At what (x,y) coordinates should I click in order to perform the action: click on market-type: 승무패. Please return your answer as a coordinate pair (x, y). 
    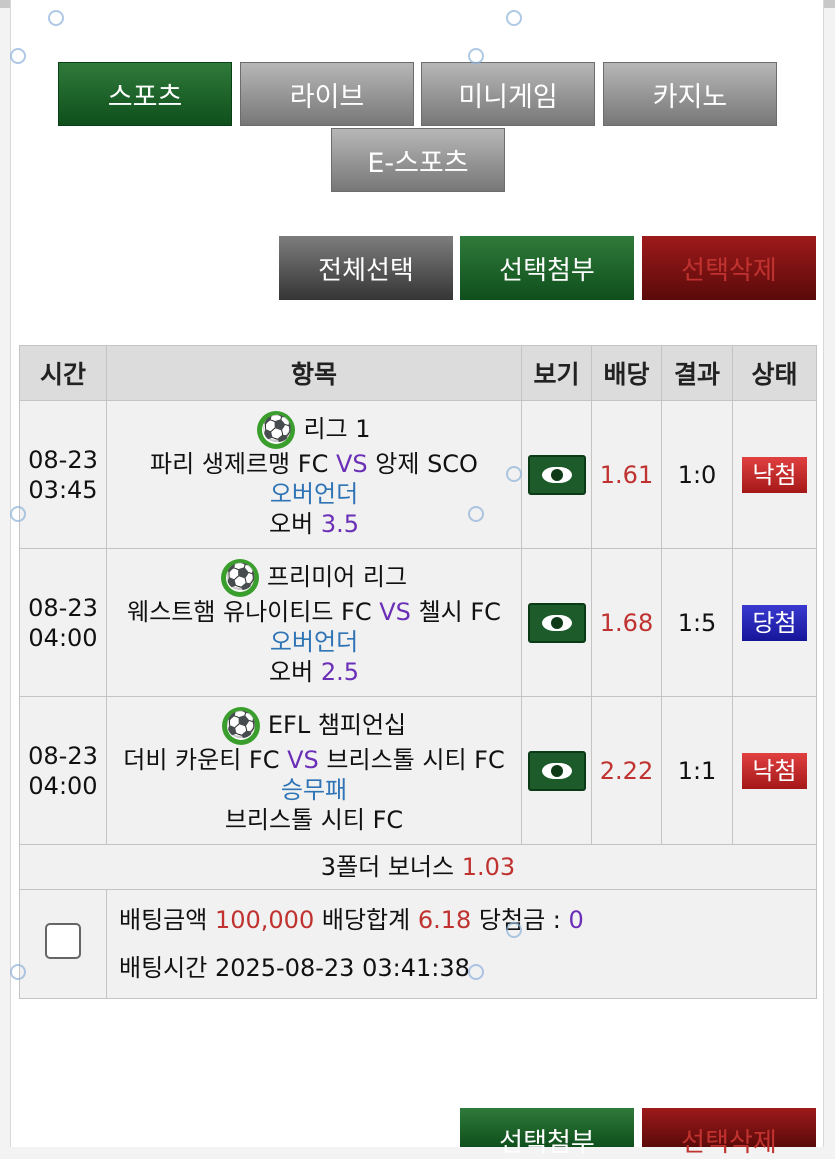
    Looking at the image, I should click on (314, 789).